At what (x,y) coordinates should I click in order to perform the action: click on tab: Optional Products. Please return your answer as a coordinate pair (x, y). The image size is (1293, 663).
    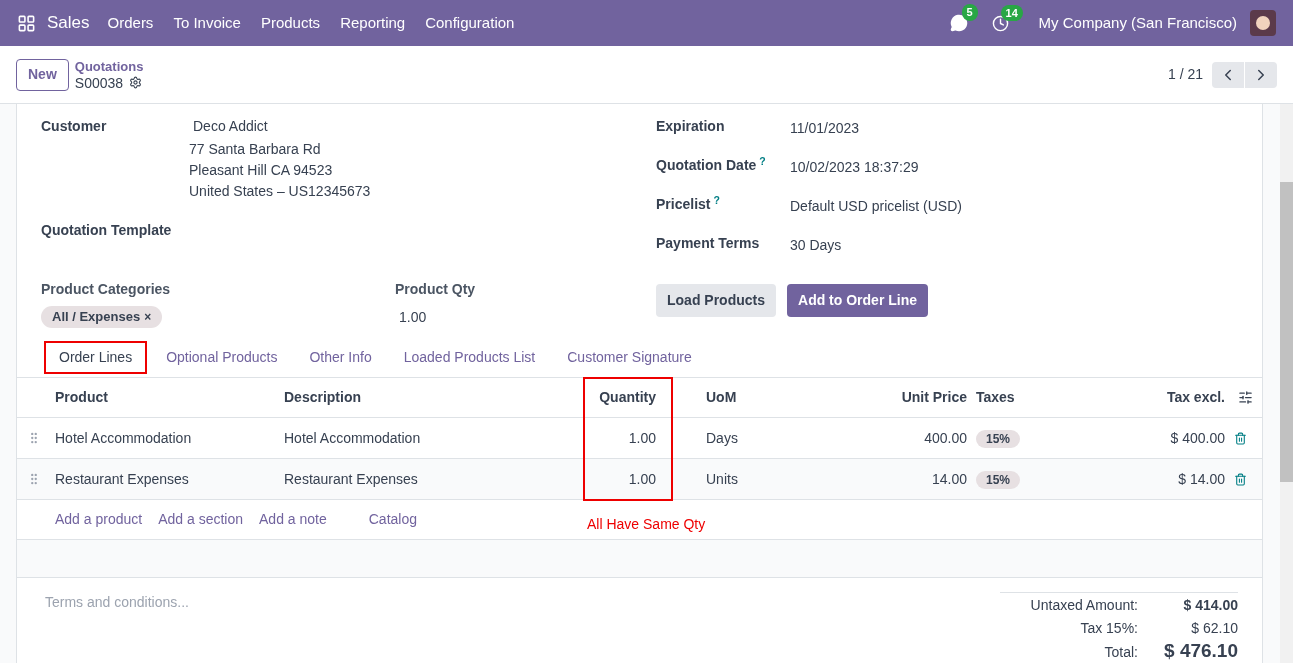
    Looking at the image, I should click on (222, 357).